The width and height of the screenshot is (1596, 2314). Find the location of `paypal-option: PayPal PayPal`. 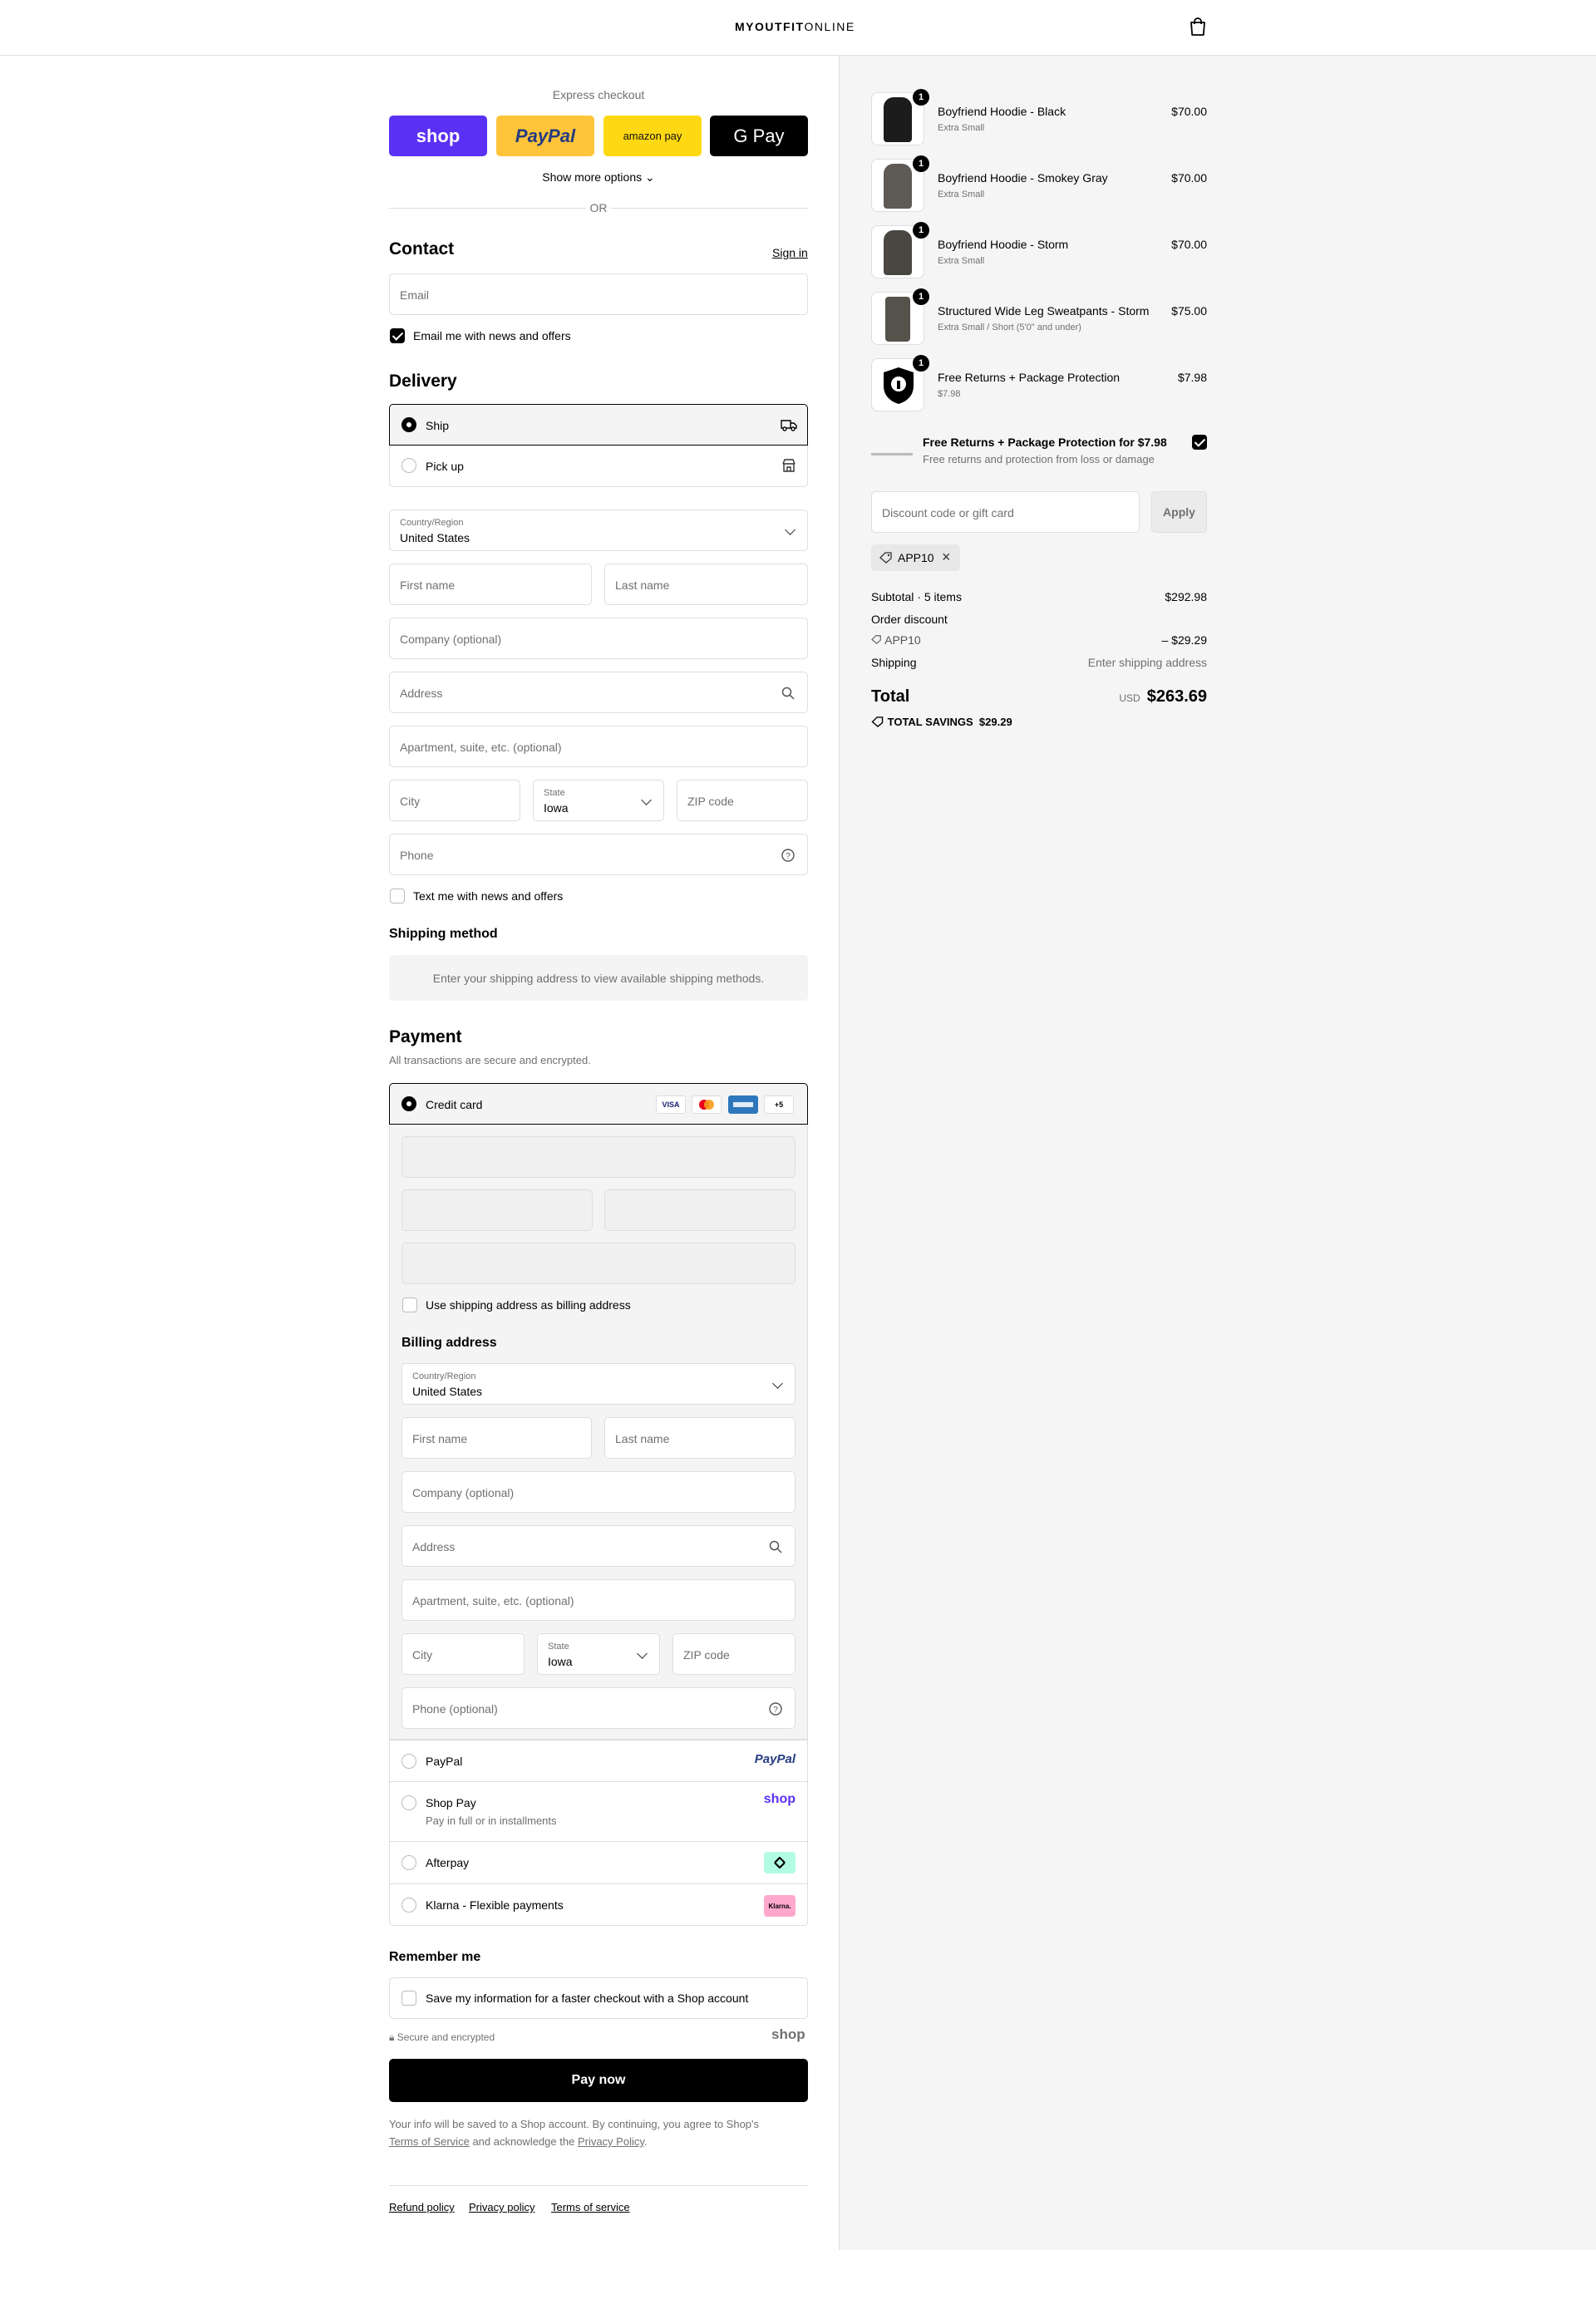

paypal-option: PayPal PayPal is located at coordinates (598, 1760).